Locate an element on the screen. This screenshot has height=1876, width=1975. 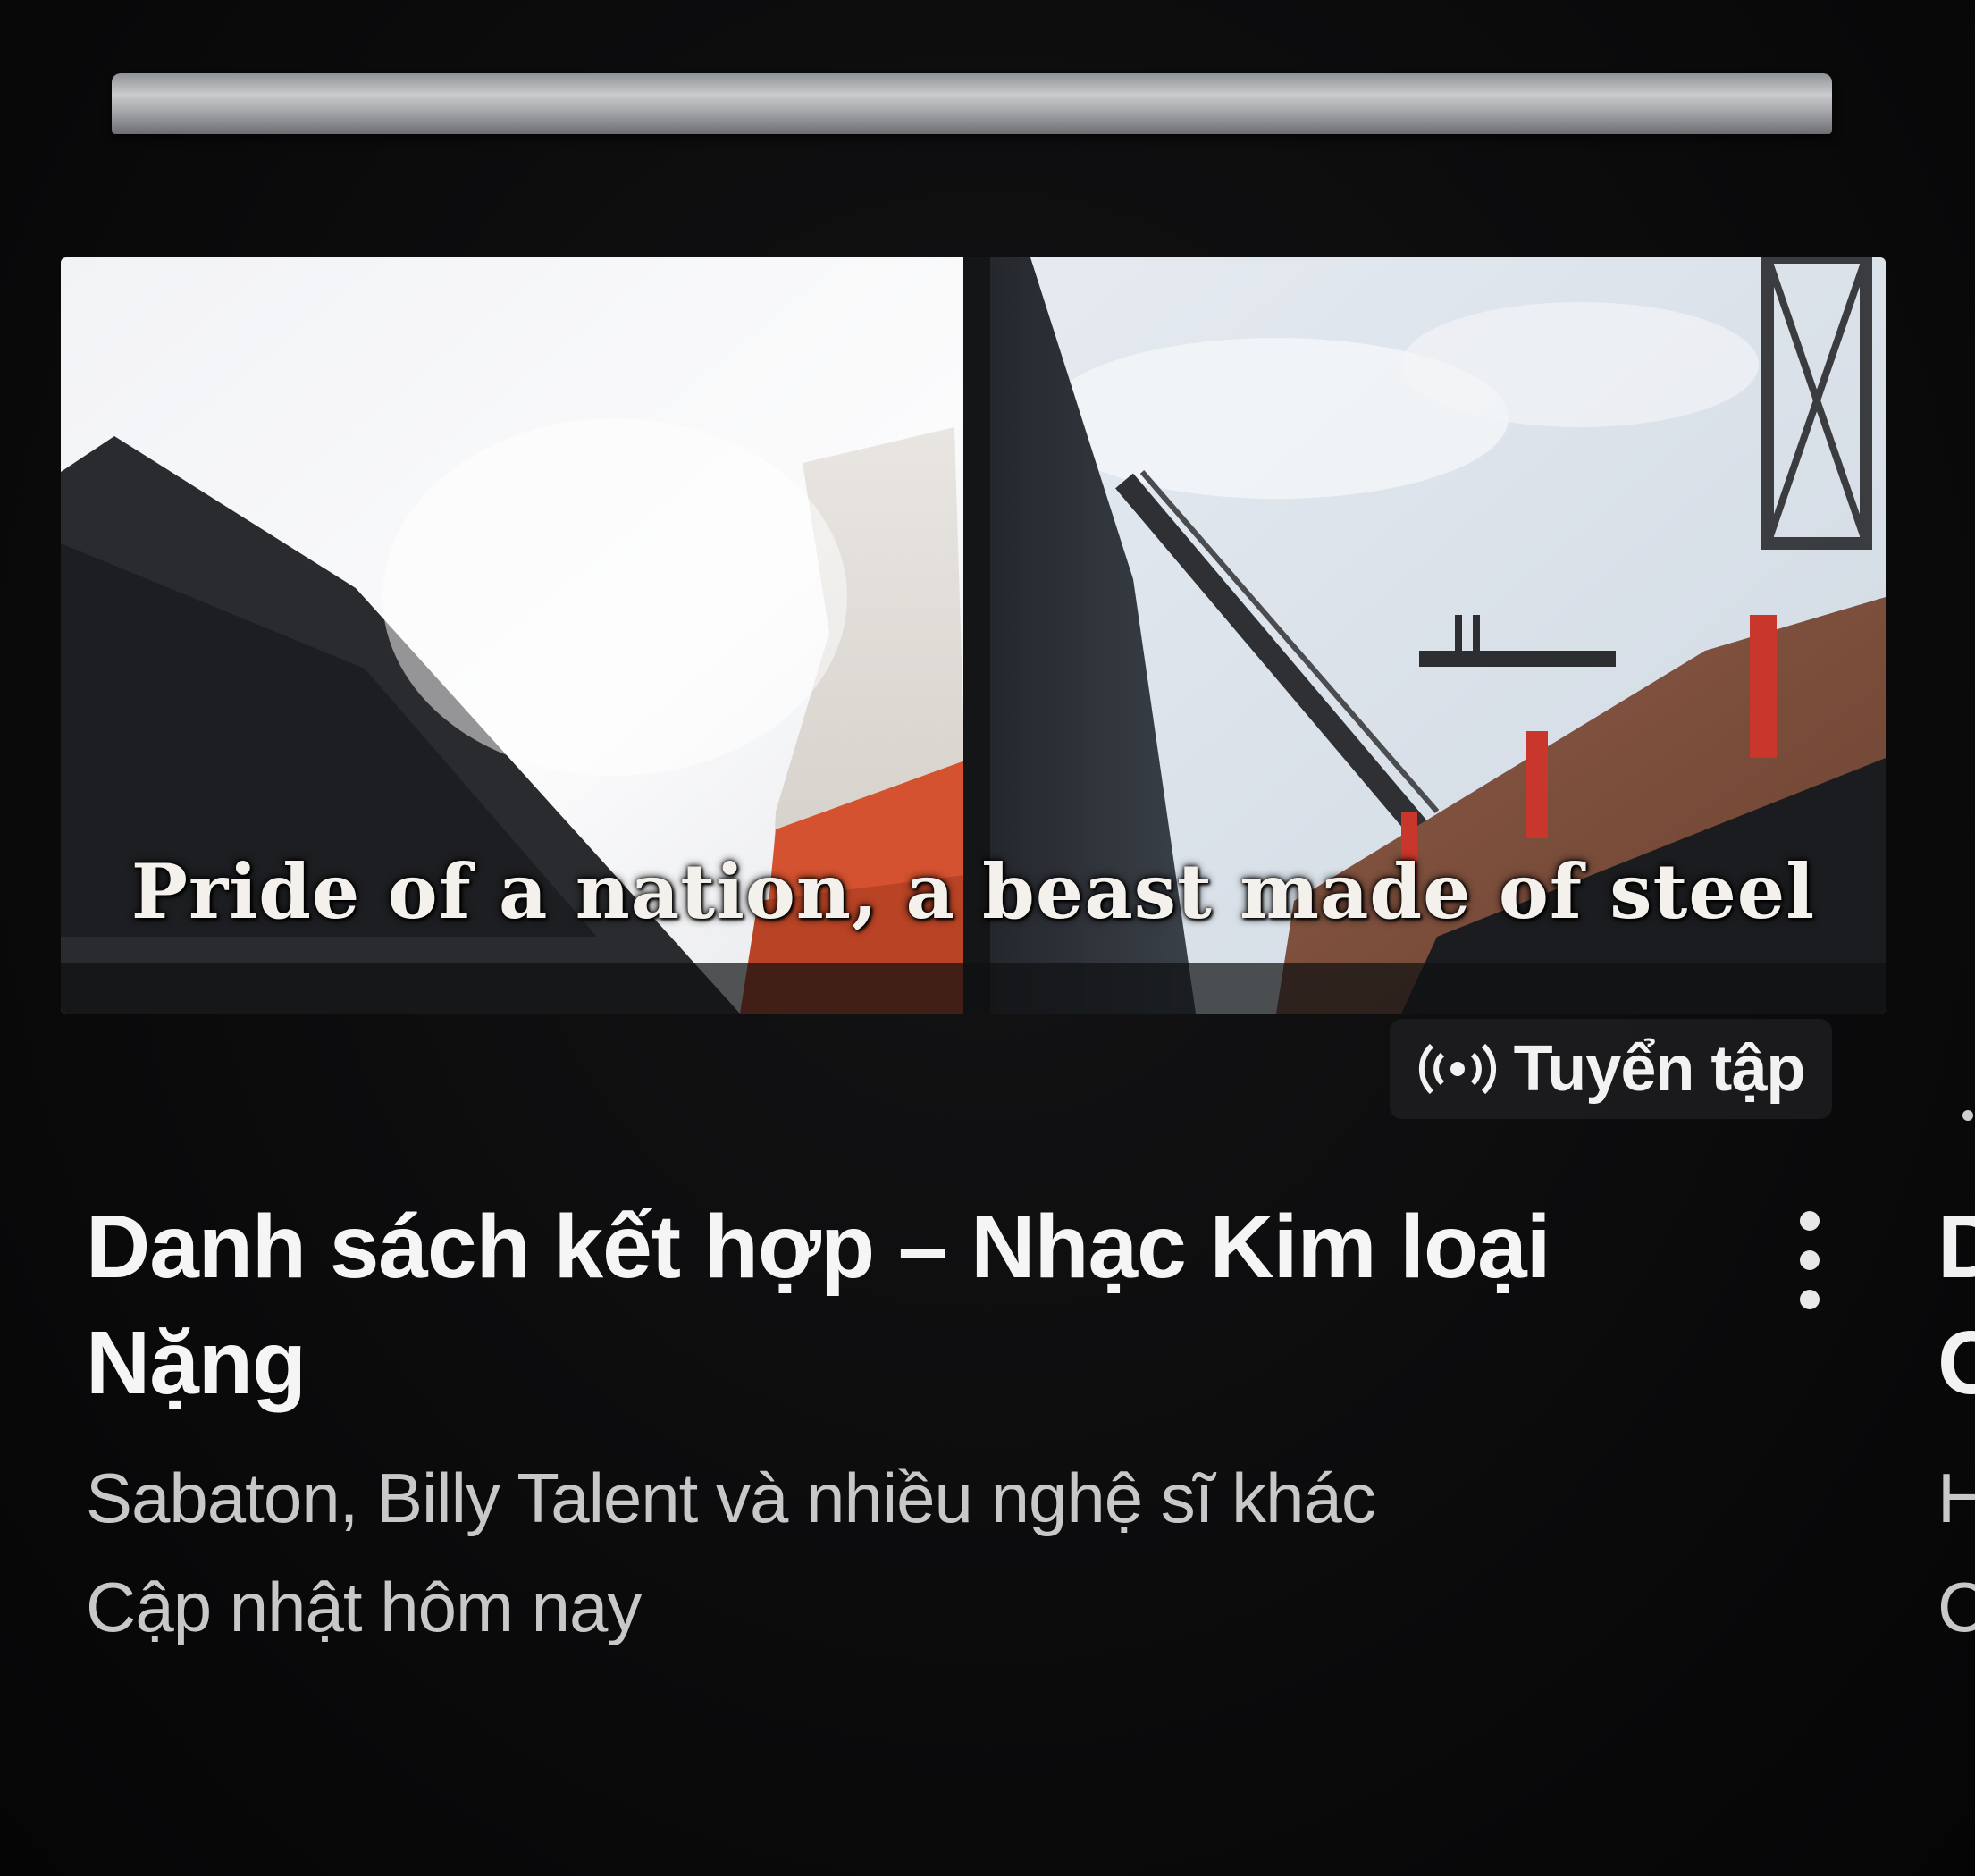
mix-title-line2: Nặng is located at coordinates (196, 1363).